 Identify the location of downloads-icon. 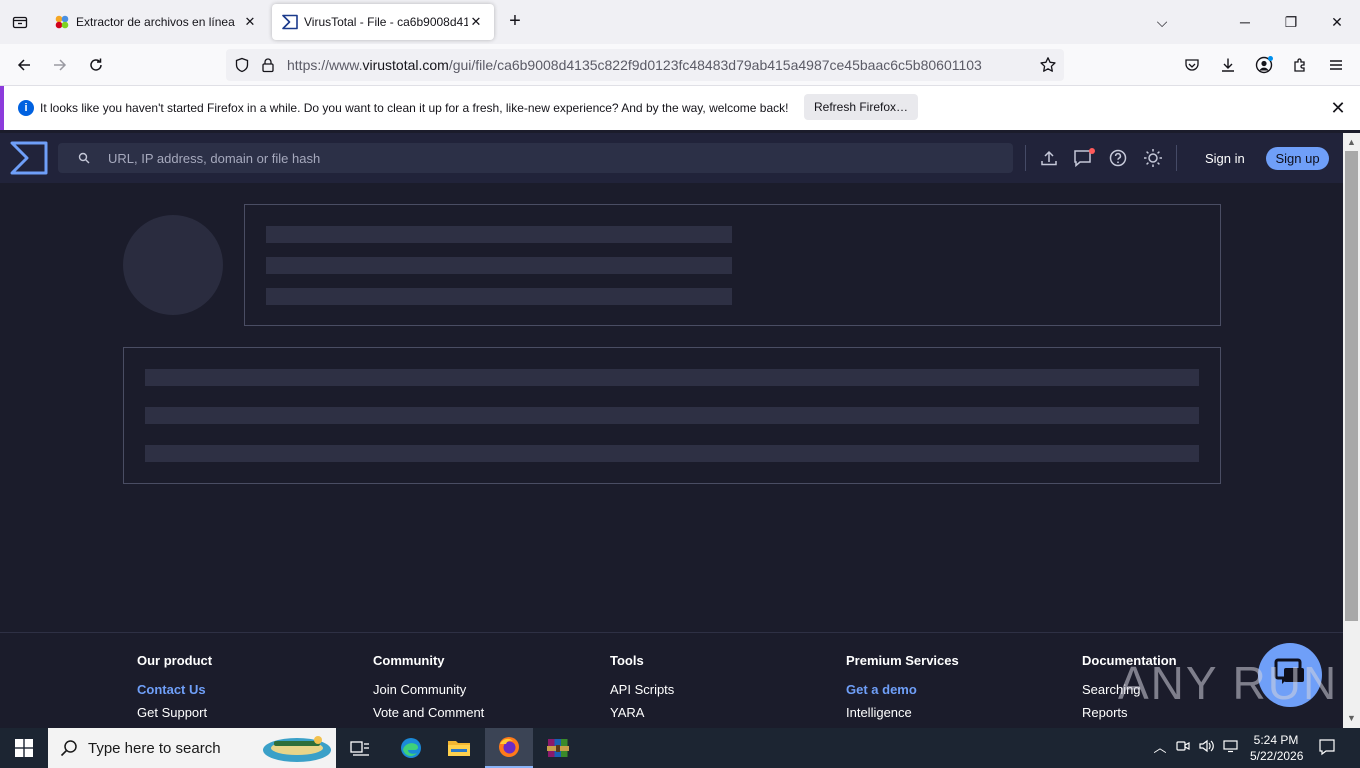
(1228, 65).